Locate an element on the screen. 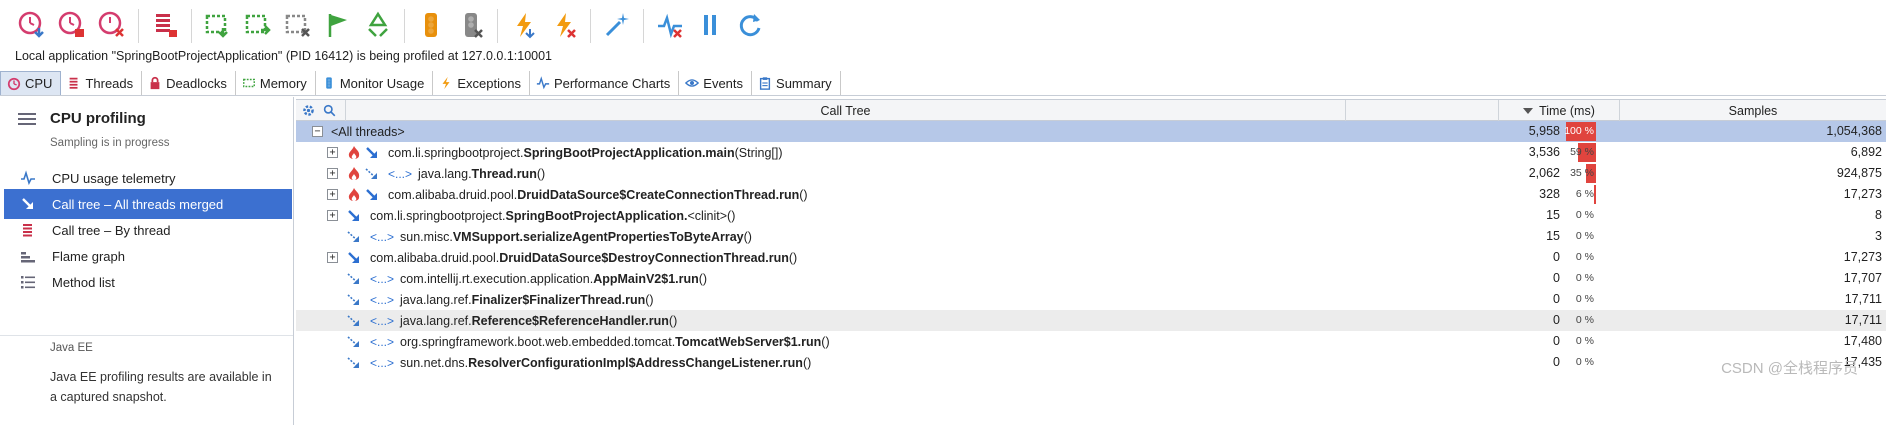 This screenshot has width=1886, height=425. method-class-name: Reference$ReferenceHandler.run is located at coordinates (570, 320).